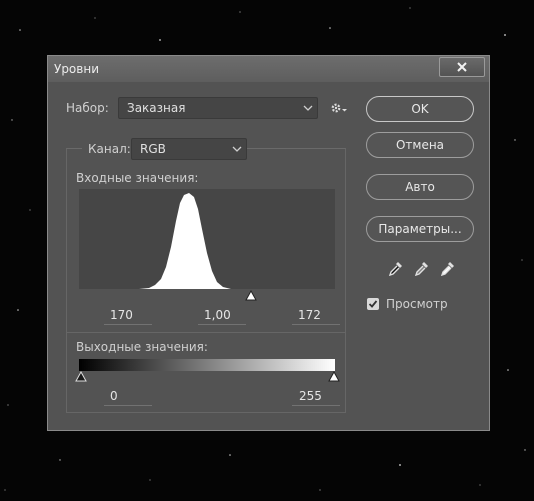 The width and height of the screenshot is (534, 501). Describe the element at coordinates (218, 108) in the screenshot. I see `preset-select: Заказная` at that location.